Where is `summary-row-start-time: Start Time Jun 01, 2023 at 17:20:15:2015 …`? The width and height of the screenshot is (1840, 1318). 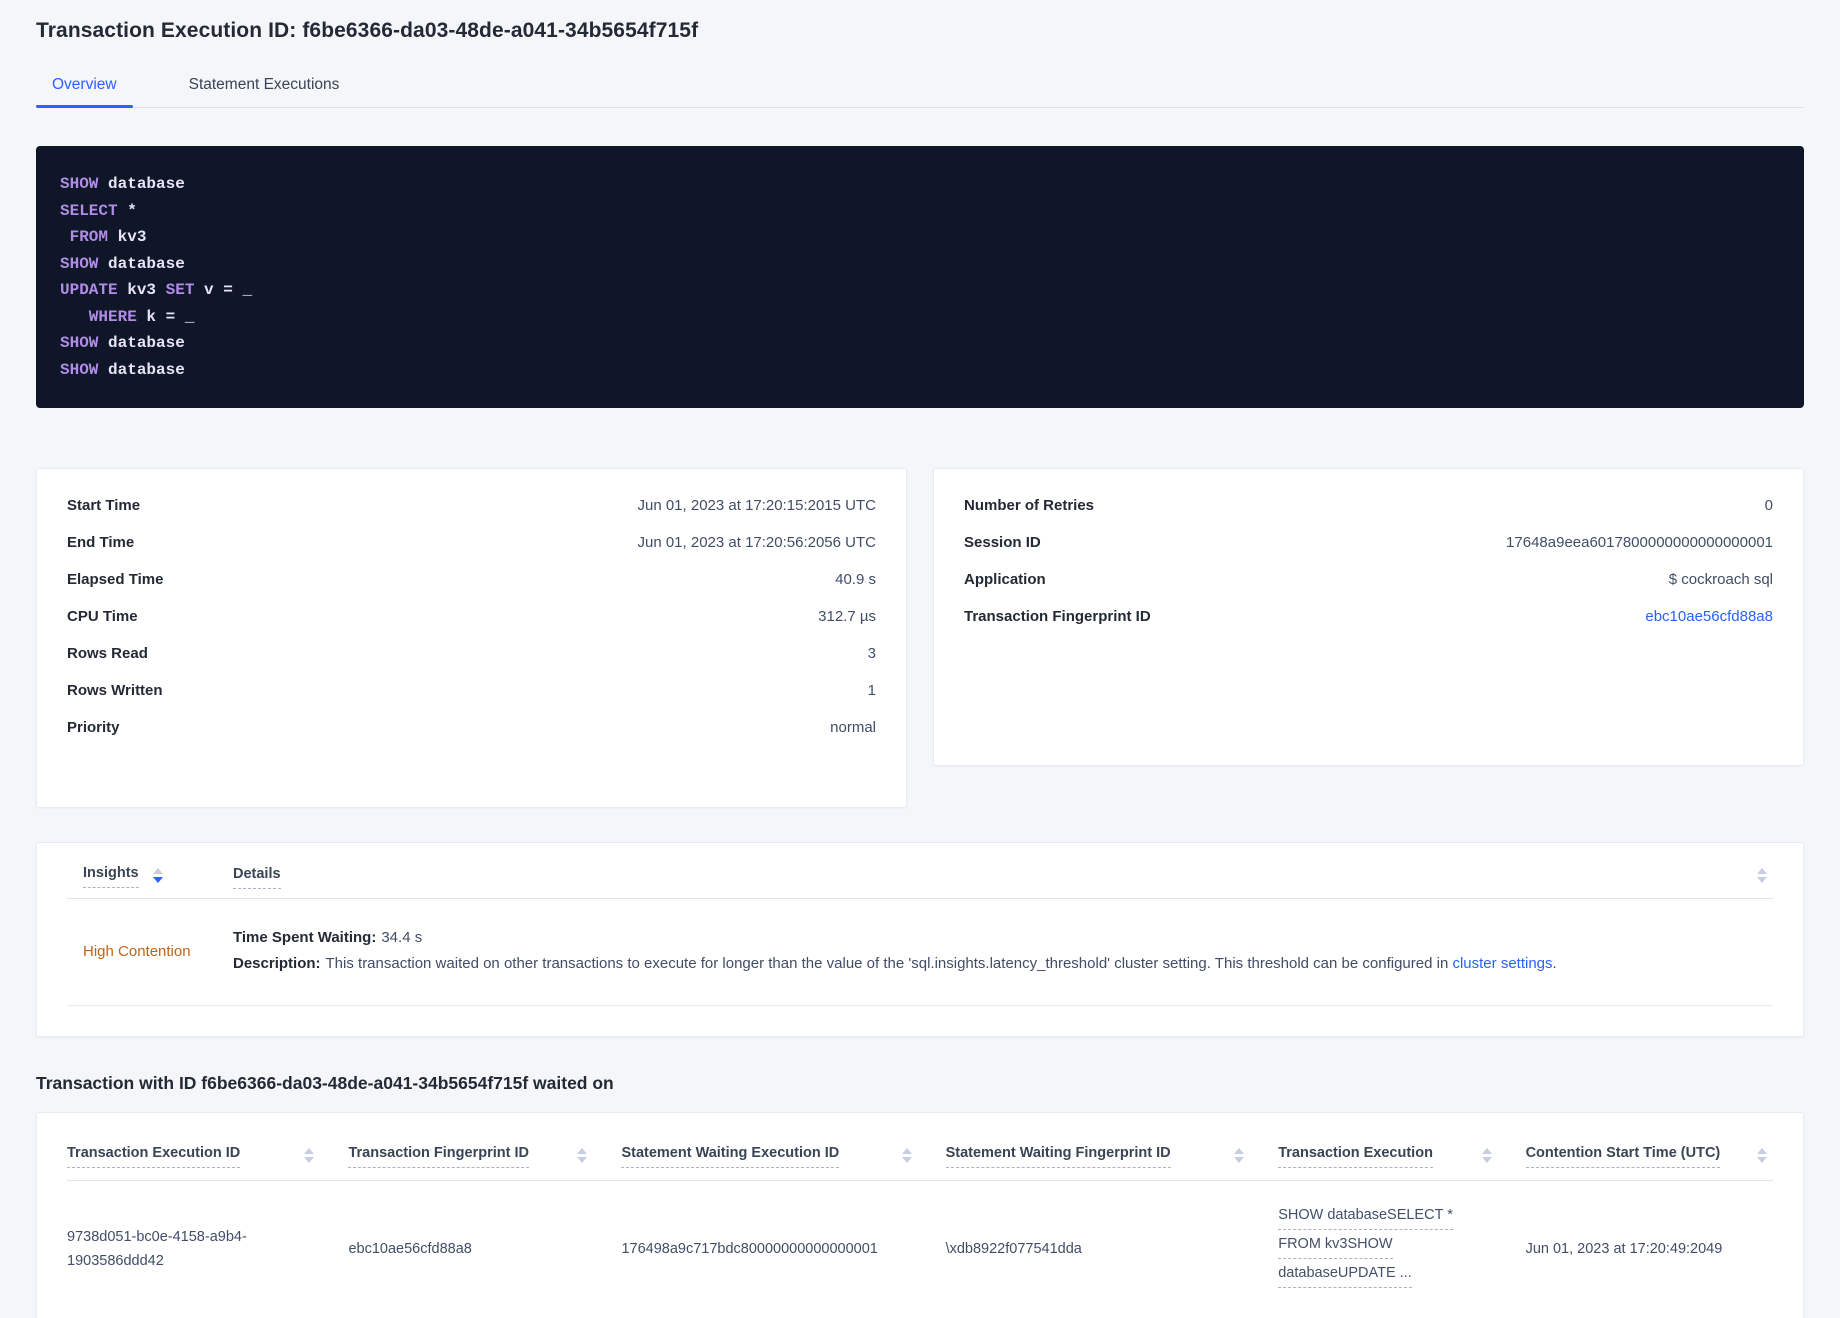
summary-row-start-time: Start Time Jun 01, 2023 at 17:20:15:2015 … is located at coordinates (471, 505).